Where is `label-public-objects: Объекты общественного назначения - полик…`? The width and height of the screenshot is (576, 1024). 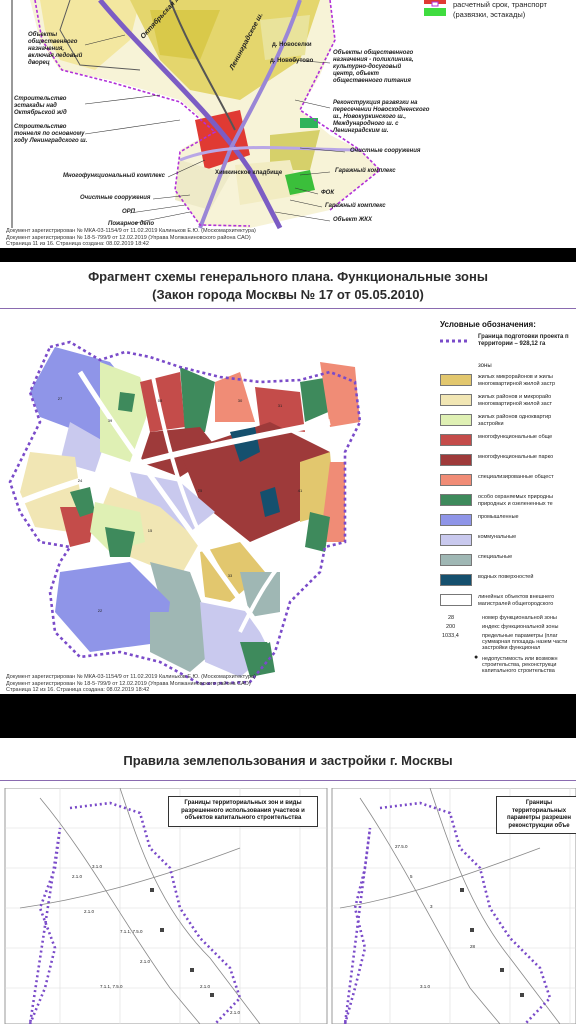 label-public-objects: Объекты общественного назначения - полик… is located at coordinates (373, 67).